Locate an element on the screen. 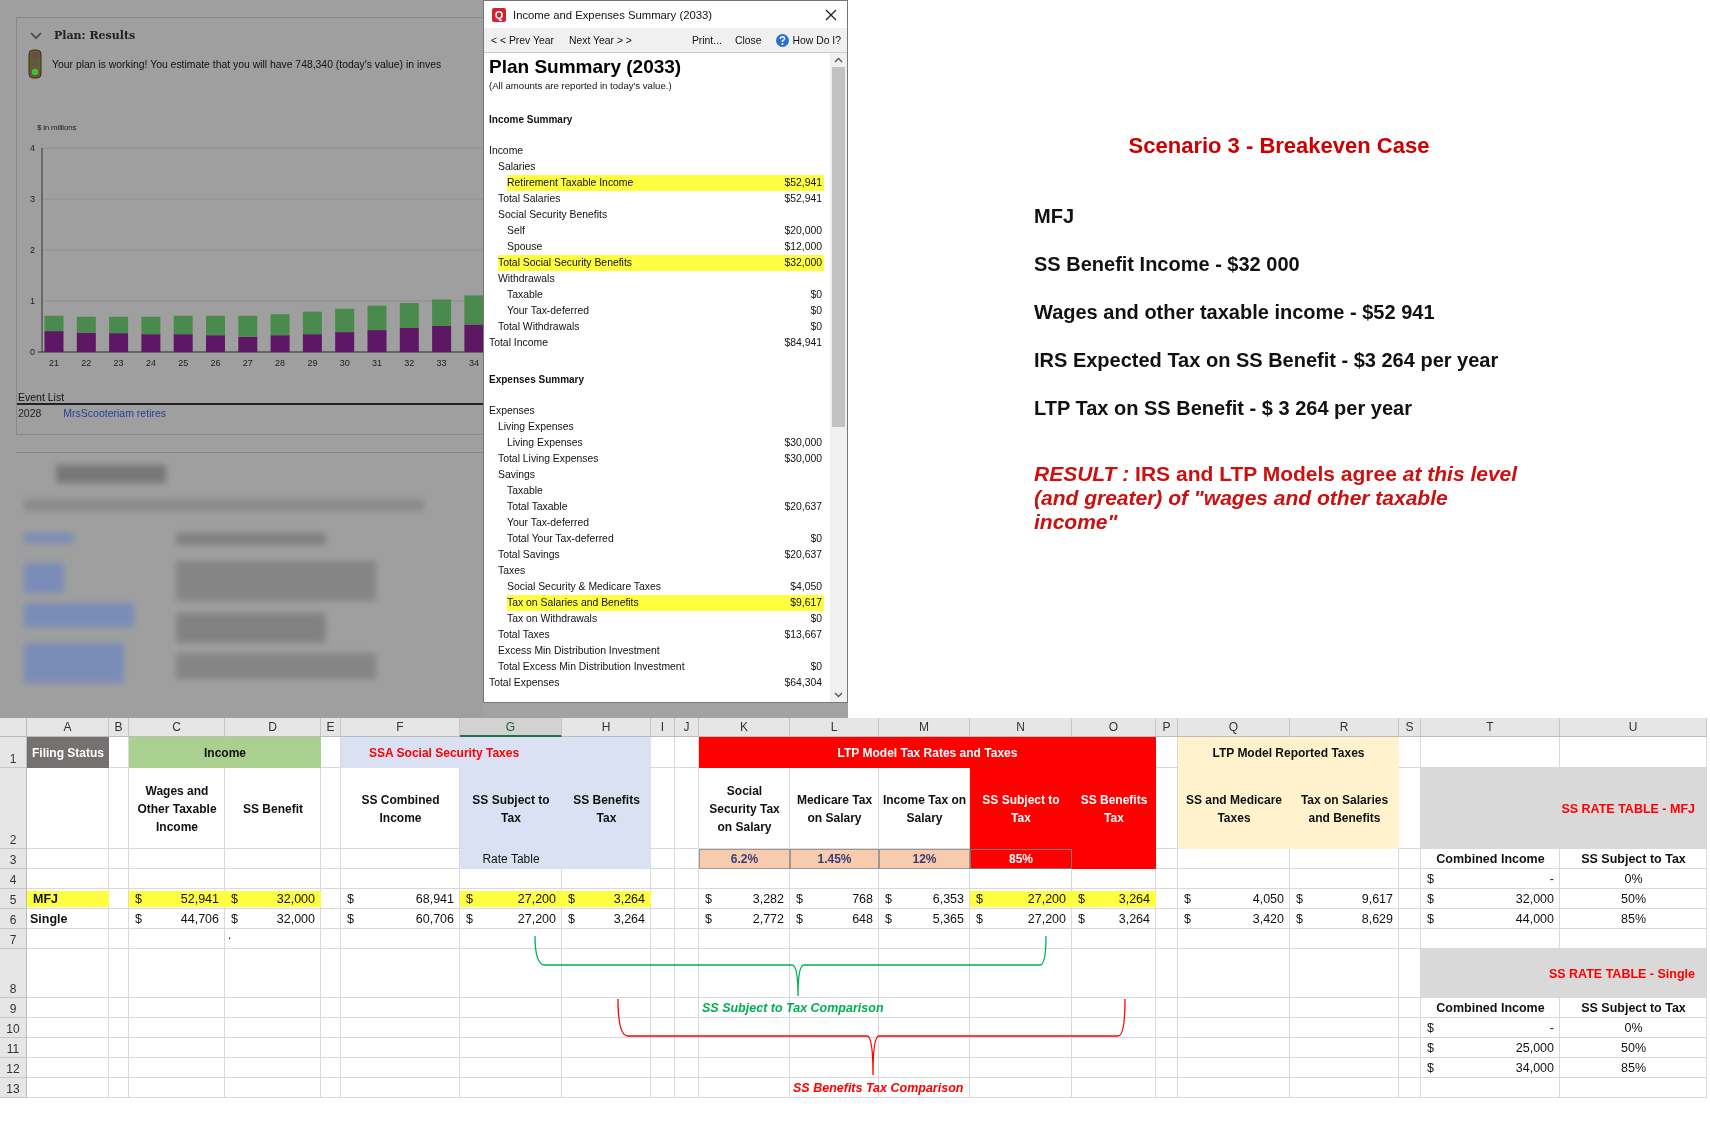 This screenshot has width=1710, height=1136. table-cell-text: $ - is located at coordinates (1490, 1028).